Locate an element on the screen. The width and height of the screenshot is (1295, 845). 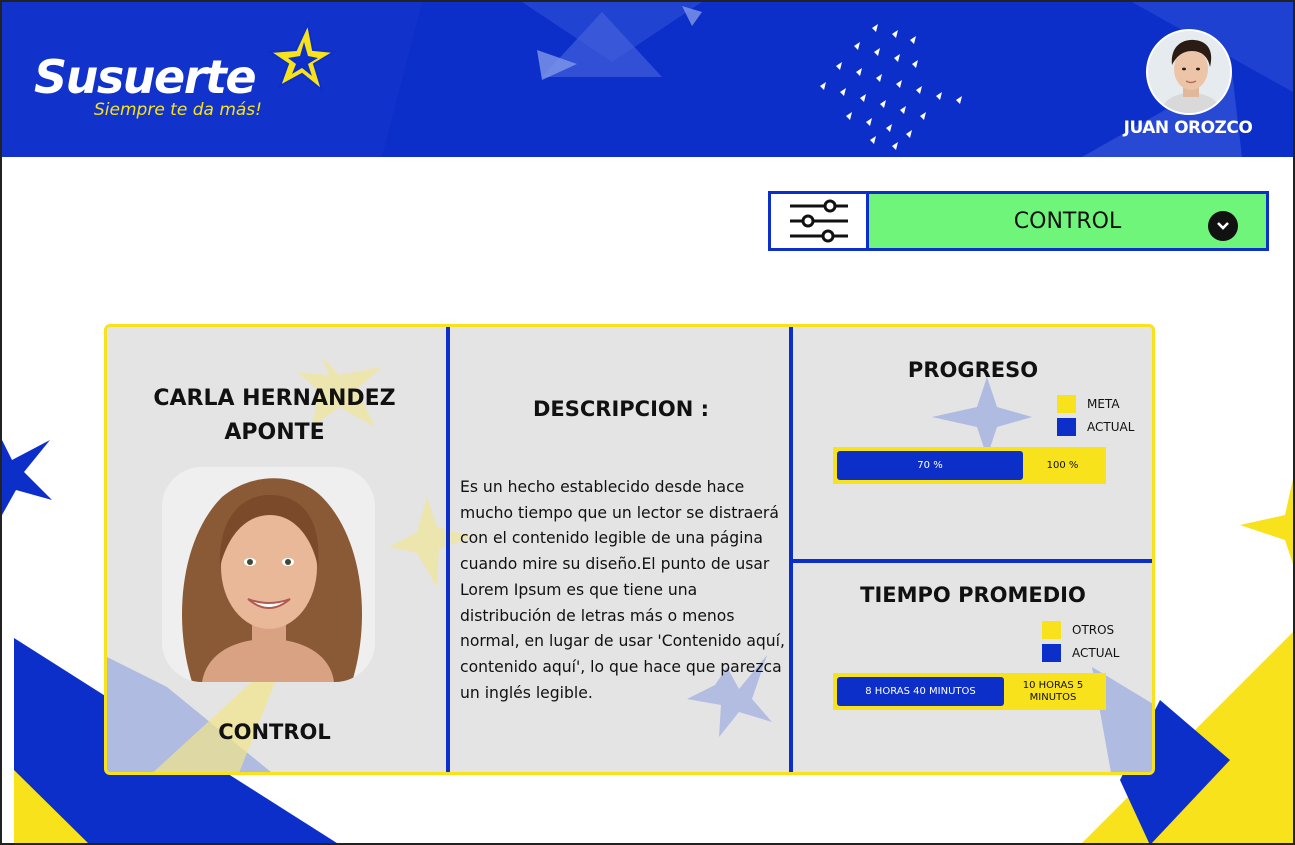
employee-name: CARLA HERNANDEZ APONTE is located at coordinates (274, 416).